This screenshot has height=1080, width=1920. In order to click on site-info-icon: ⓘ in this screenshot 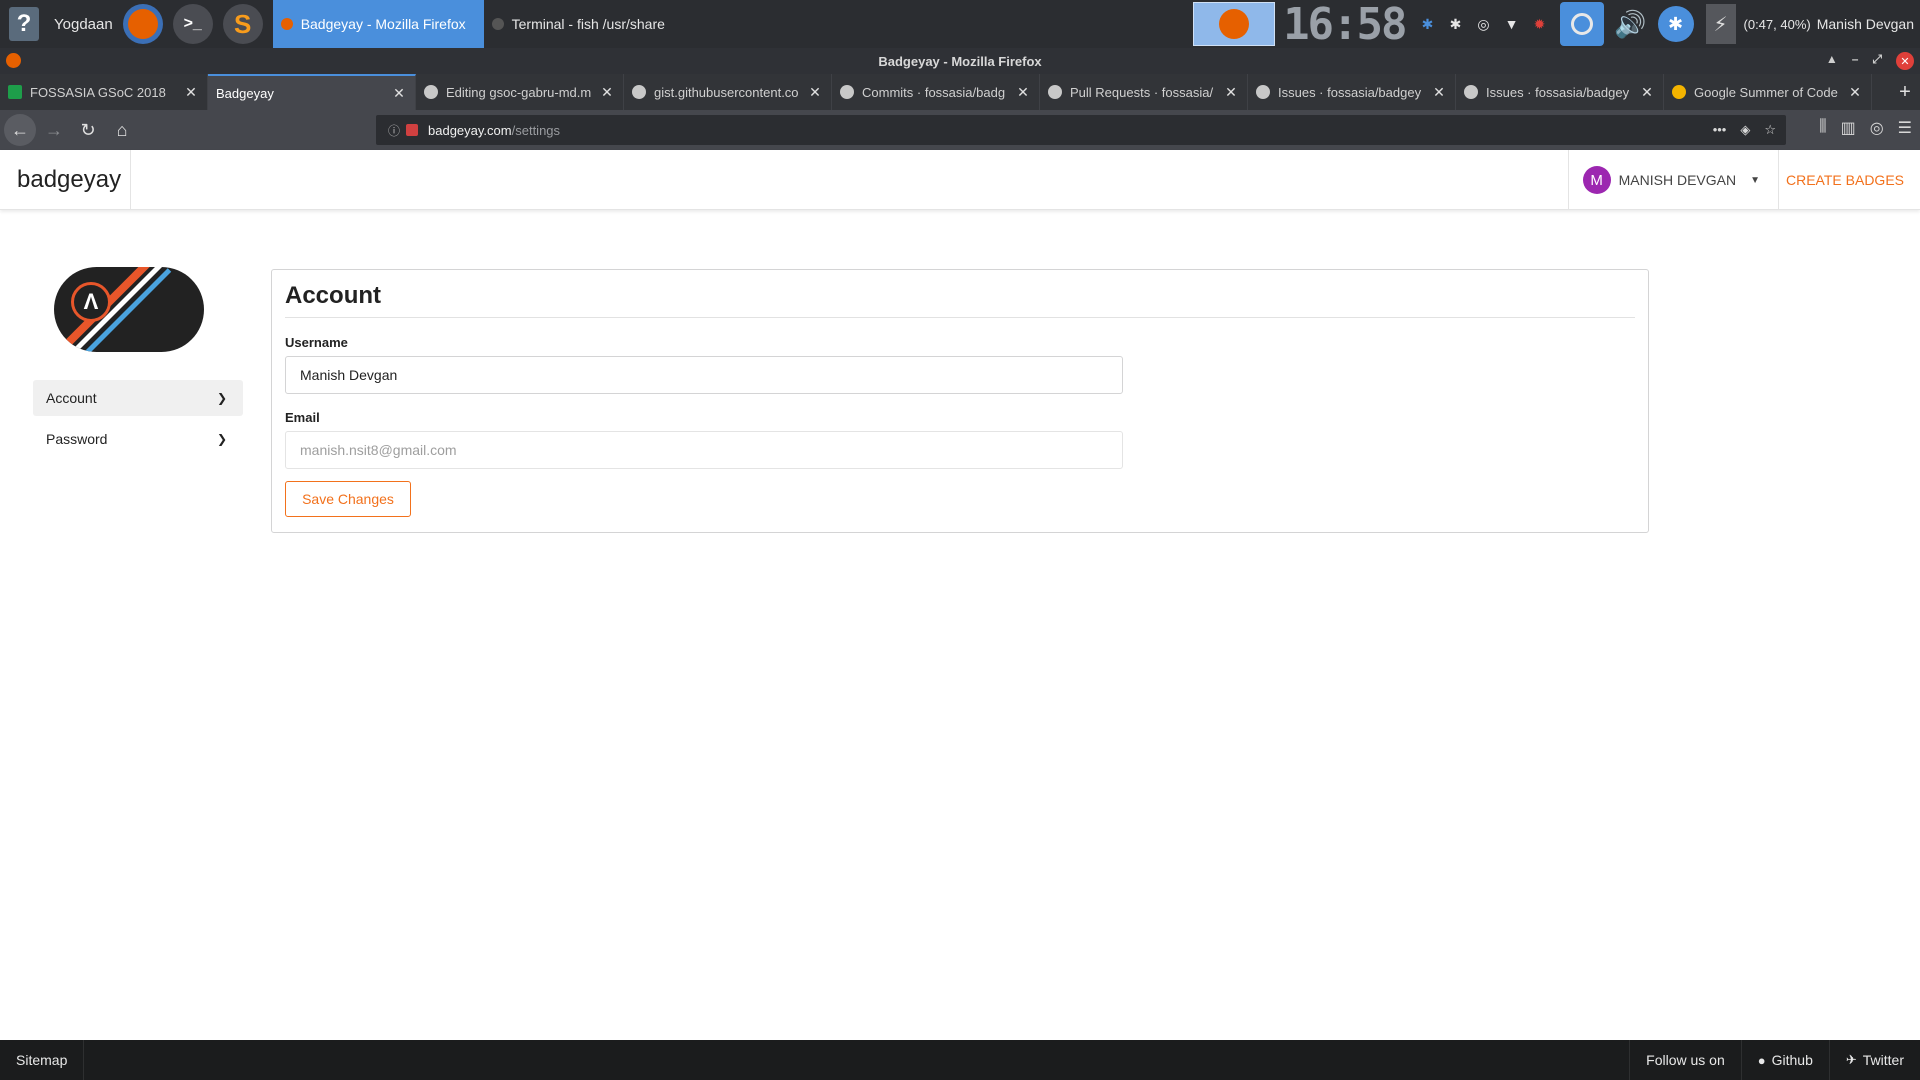, I will do `click(394, 130)`.